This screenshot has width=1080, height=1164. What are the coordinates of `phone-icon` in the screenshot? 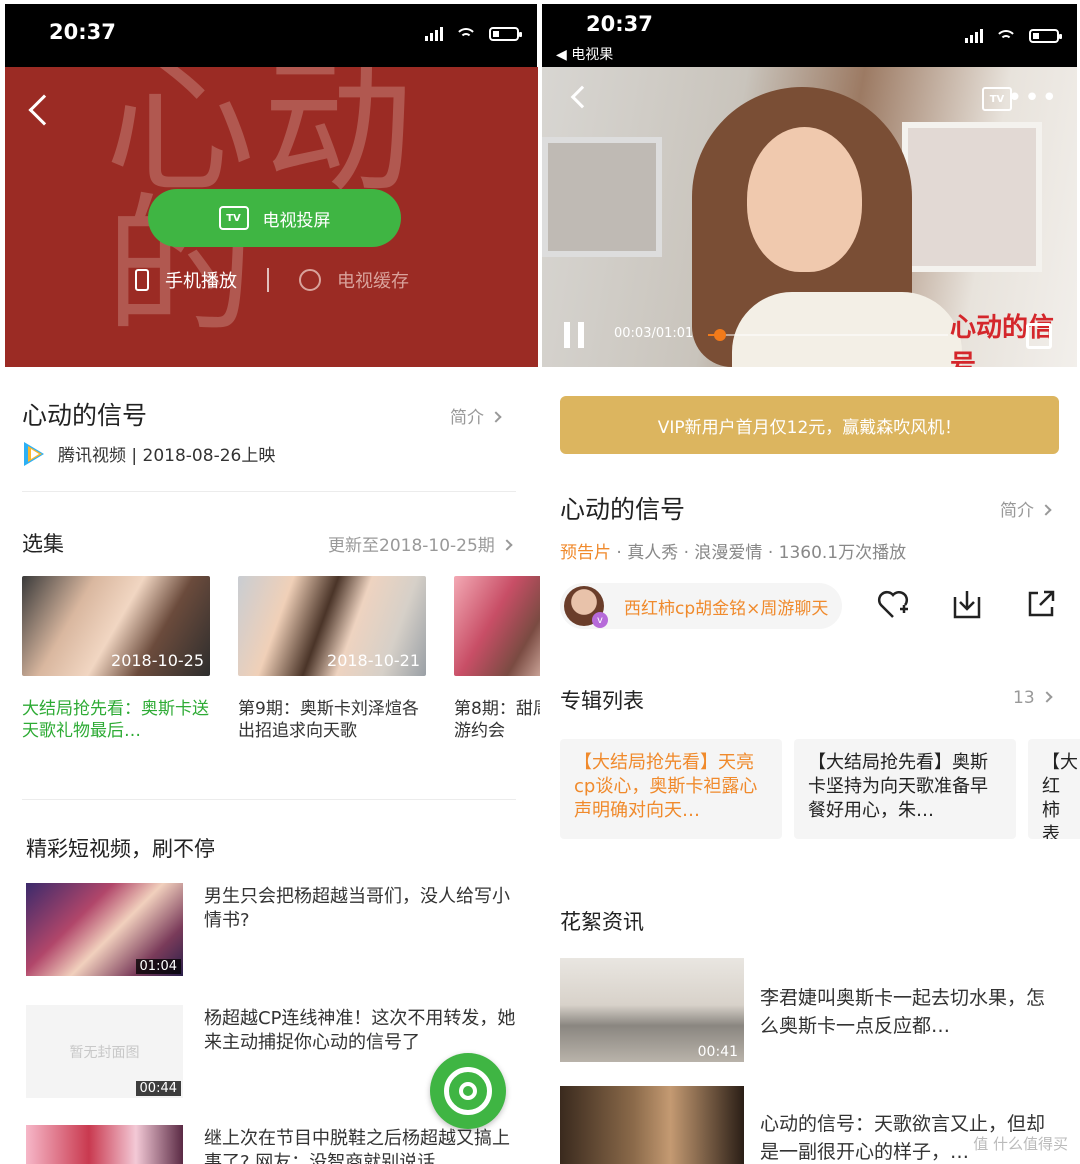 It's located at (142, 280).